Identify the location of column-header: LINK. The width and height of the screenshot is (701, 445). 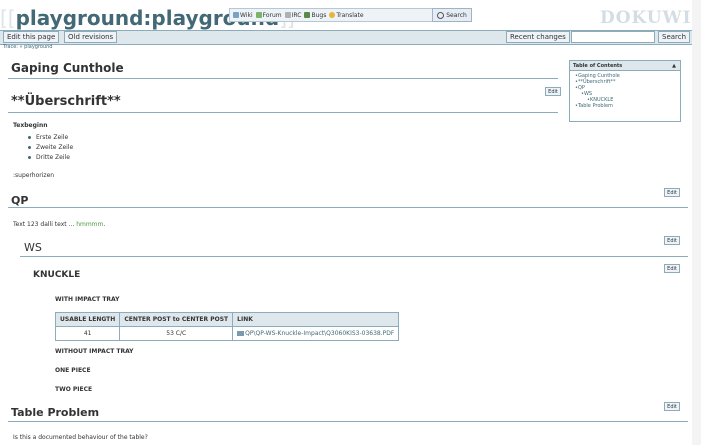
(316, 319).